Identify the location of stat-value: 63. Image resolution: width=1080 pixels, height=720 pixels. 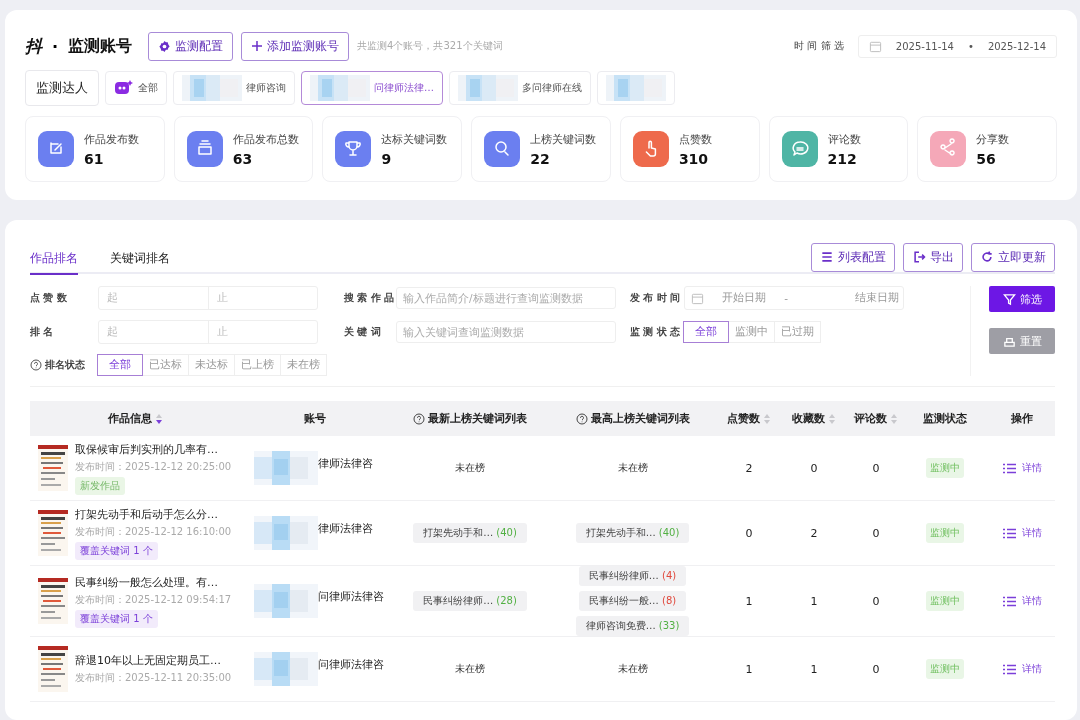
(243, 158).